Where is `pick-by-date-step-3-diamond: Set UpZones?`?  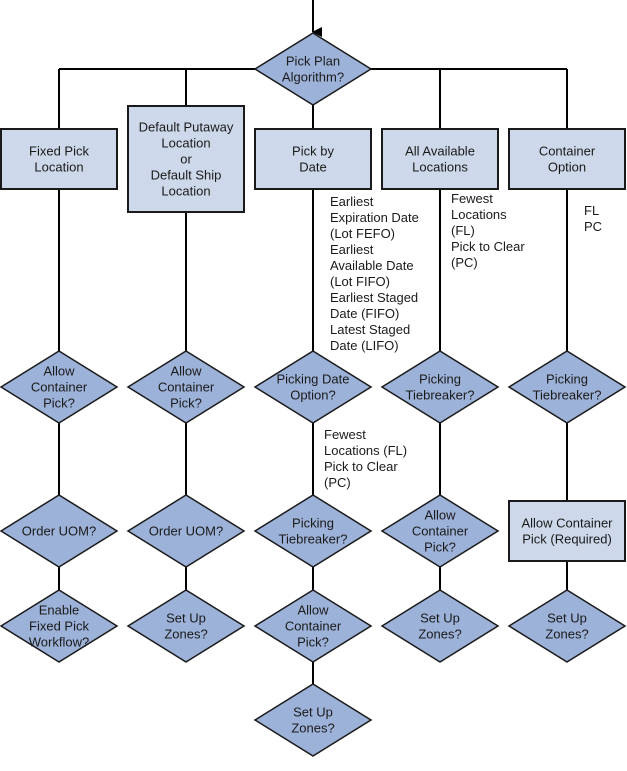 pick-by-date-step-3-diamond: Set UpZones? is located at coordinates (313, 720).